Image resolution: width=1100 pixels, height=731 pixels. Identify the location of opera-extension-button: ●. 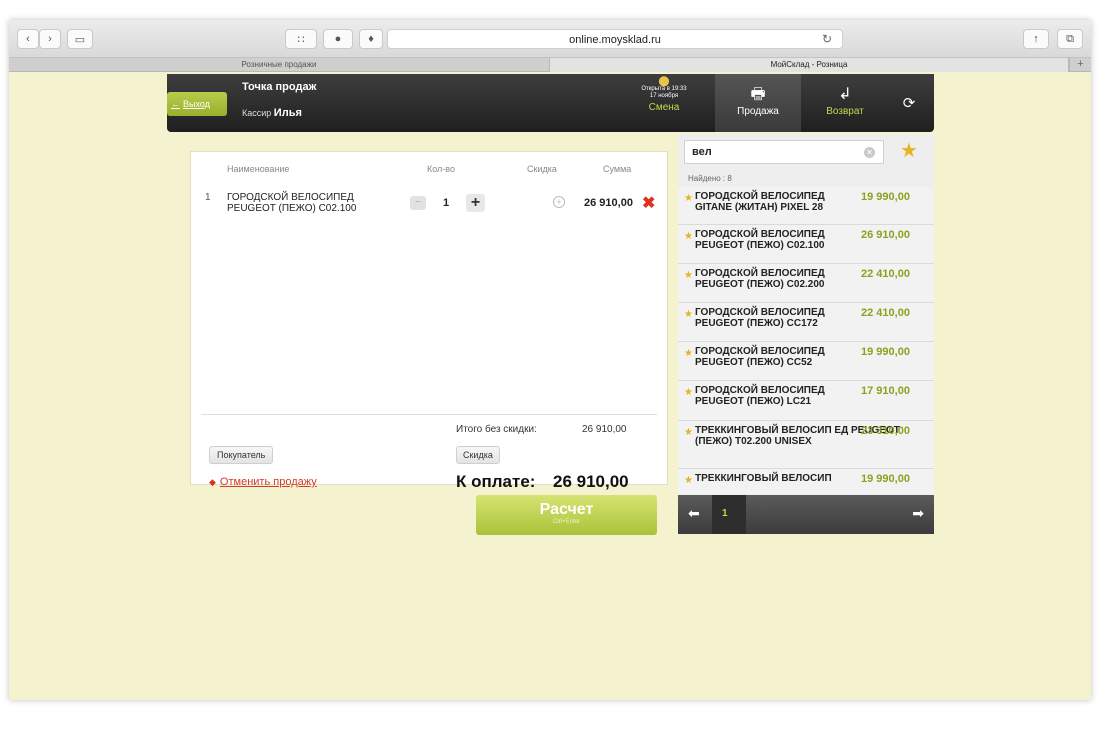
(338, 39).